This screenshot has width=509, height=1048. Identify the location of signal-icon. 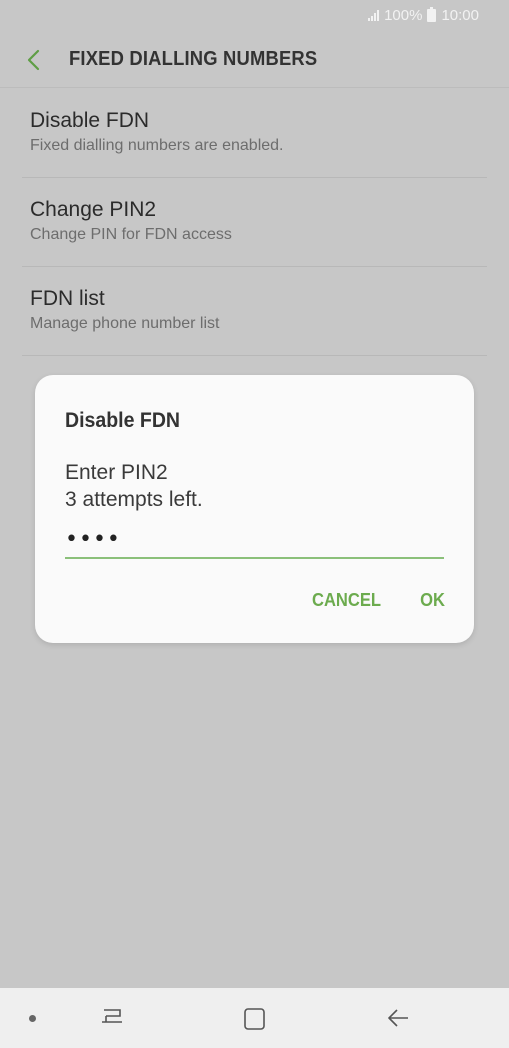
(374, 15).